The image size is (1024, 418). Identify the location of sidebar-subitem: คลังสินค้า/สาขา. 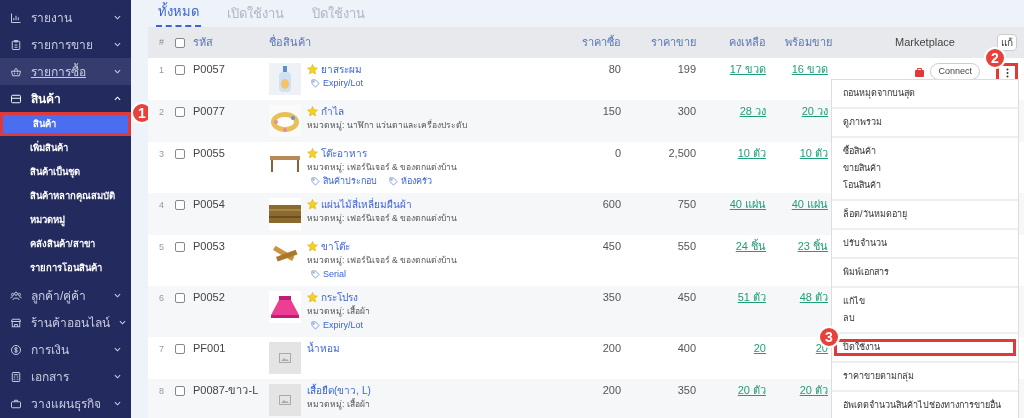
(65, 244).